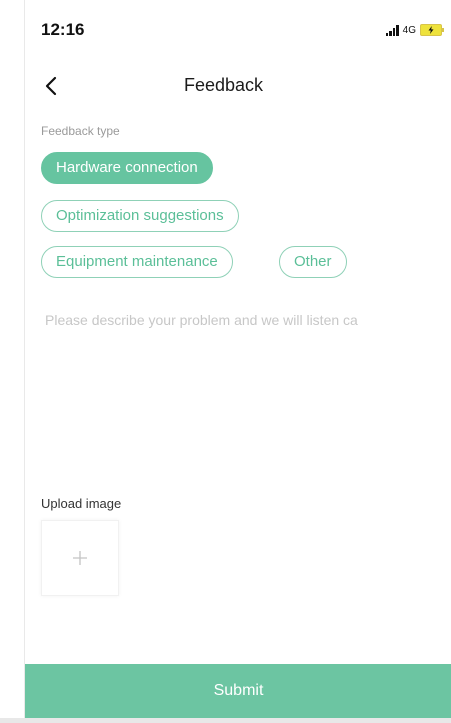  Describe the element at coordinates (127, 168) in the screenshot. I see `chip-hardware-connection: Hardware connection` at that location.